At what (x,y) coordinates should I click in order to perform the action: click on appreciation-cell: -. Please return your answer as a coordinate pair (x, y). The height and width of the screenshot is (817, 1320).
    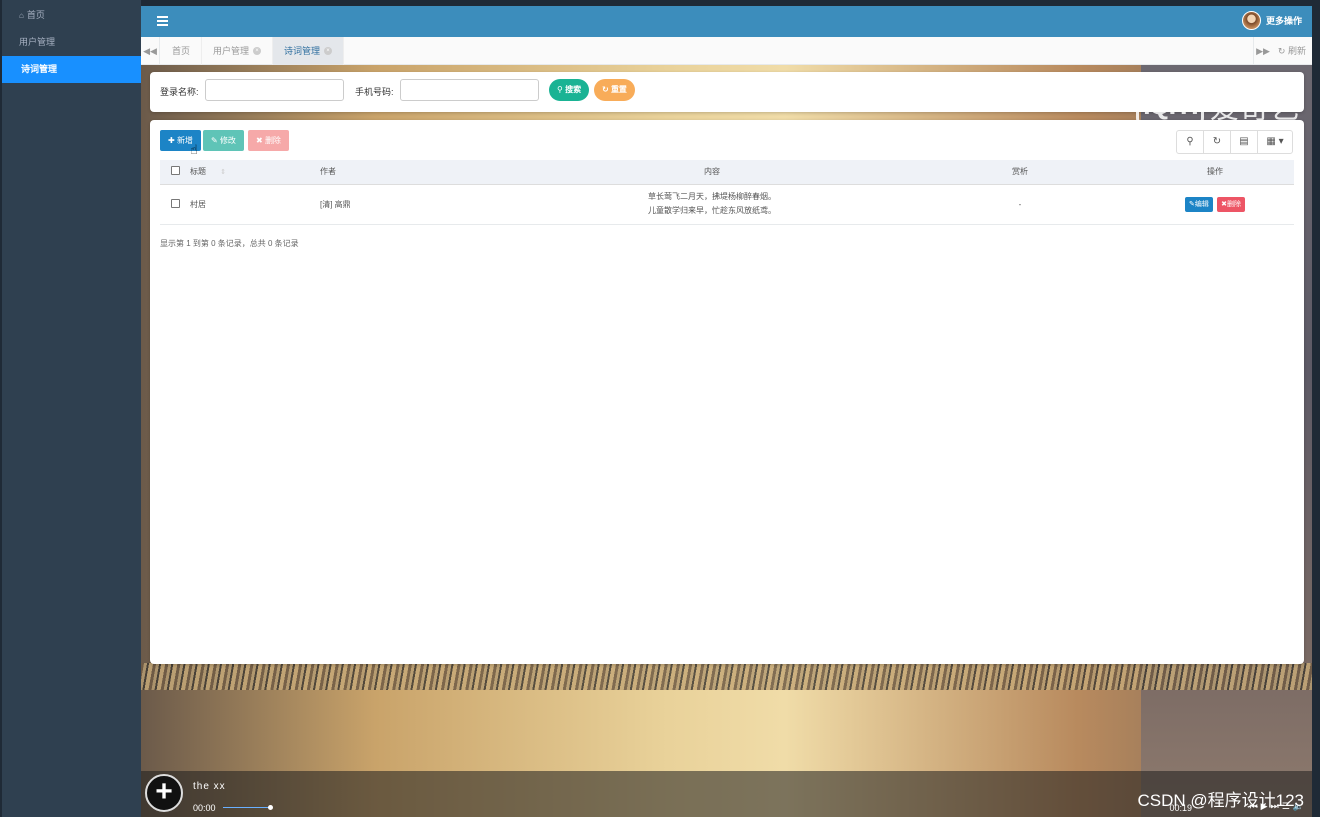
    Looking at the image, I should click on (1020, 204).